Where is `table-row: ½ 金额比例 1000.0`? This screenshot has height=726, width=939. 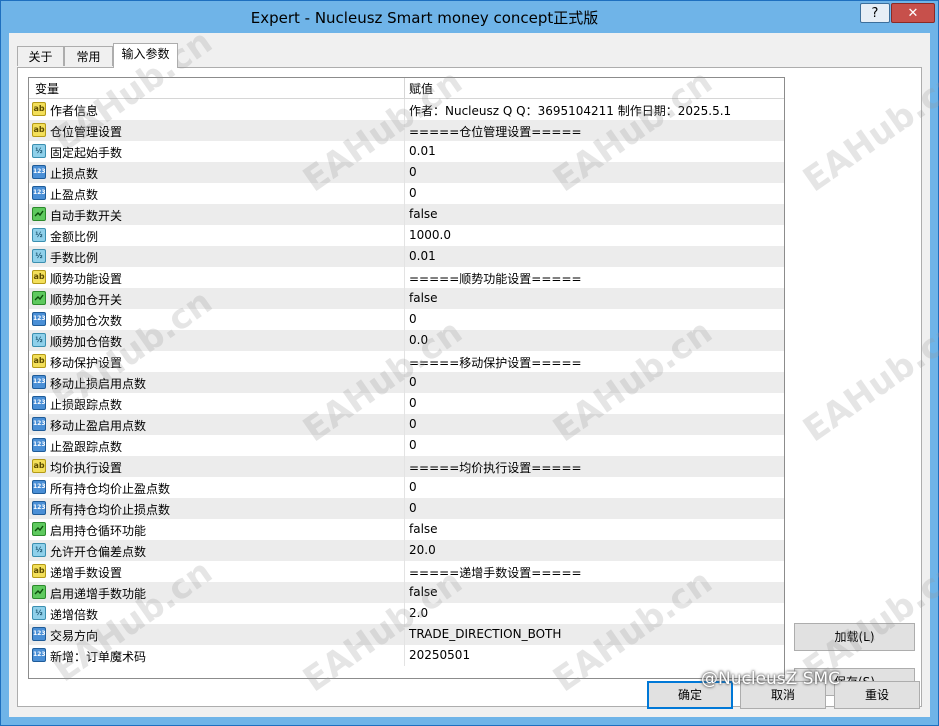 table-row: ½ 金额比例 1000.0 is located at coordinates (406, 235).